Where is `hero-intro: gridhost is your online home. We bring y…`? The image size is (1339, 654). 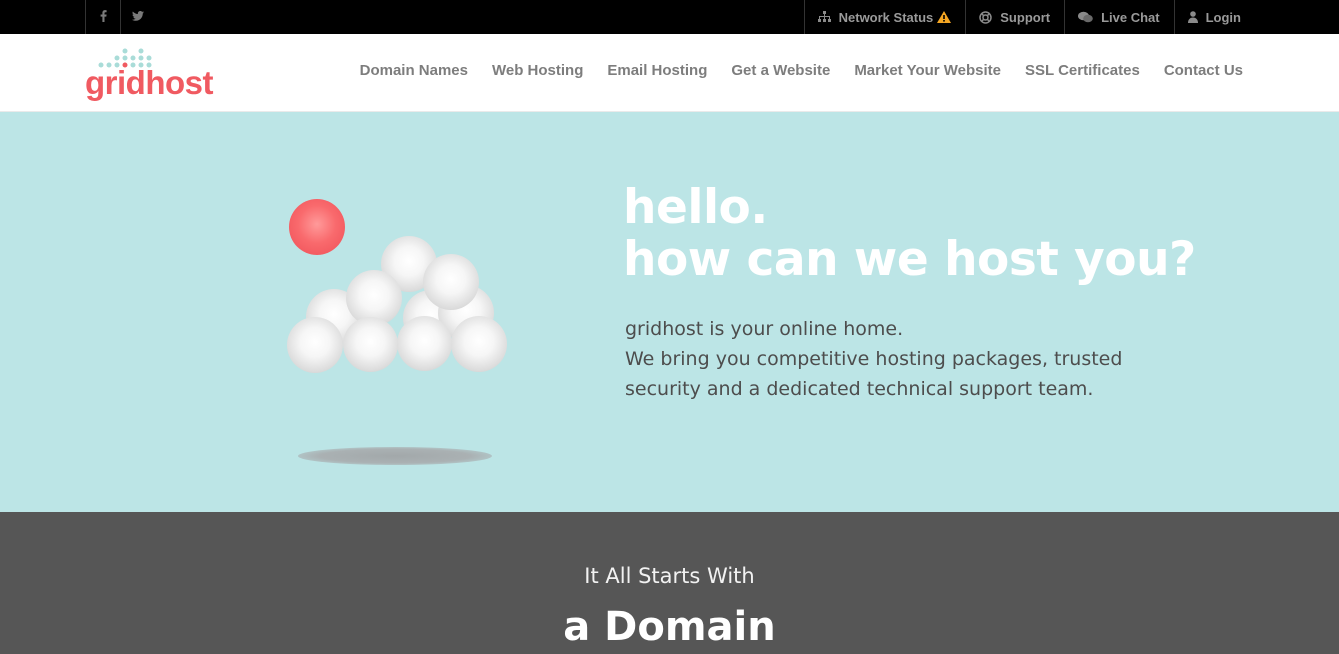
hero-intro: gridhost is your online home. We bring y… is located at coordinates (873, 359).